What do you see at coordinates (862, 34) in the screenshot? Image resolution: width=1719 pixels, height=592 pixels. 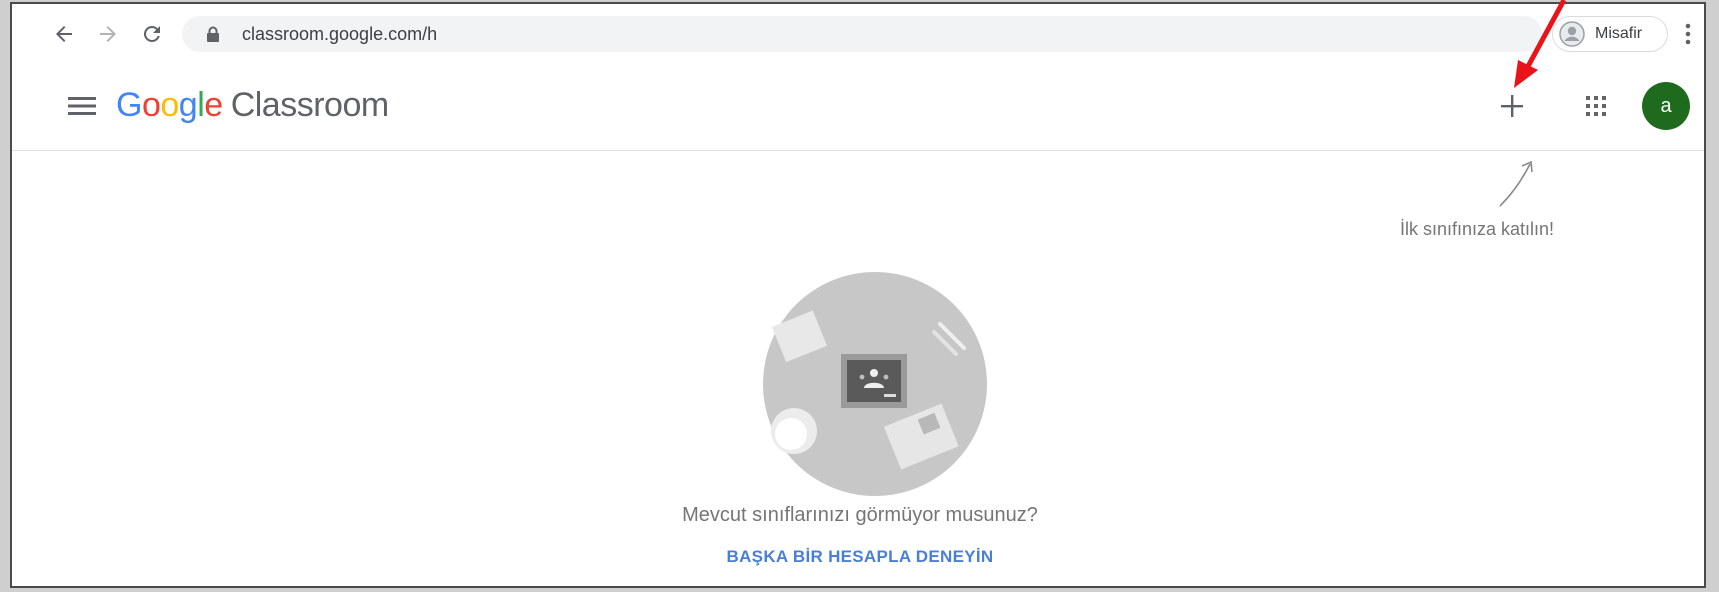 I see `address-bar: classroom.google.com/h` at bounding box center [862, 34].